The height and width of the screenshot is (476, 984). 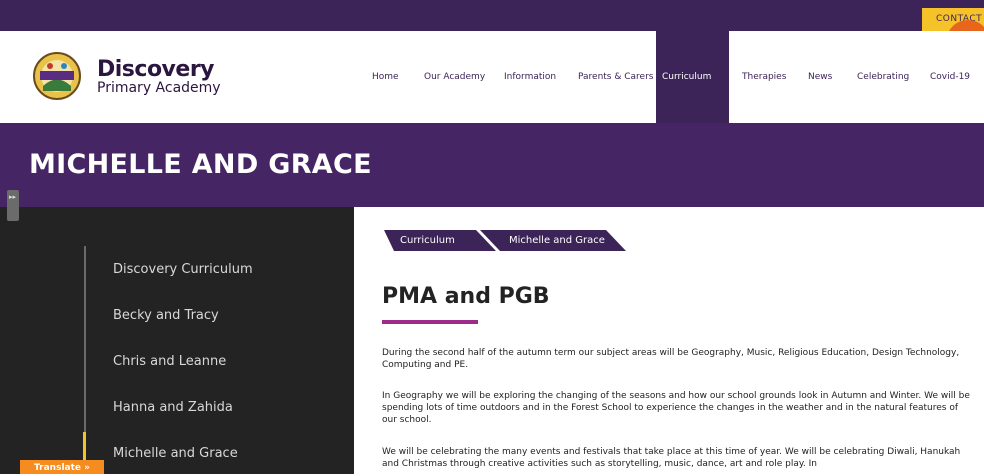 I want to click on breadcrumb-michelle-and-grace: Michelle and Grace, so click(x=557, y=240).